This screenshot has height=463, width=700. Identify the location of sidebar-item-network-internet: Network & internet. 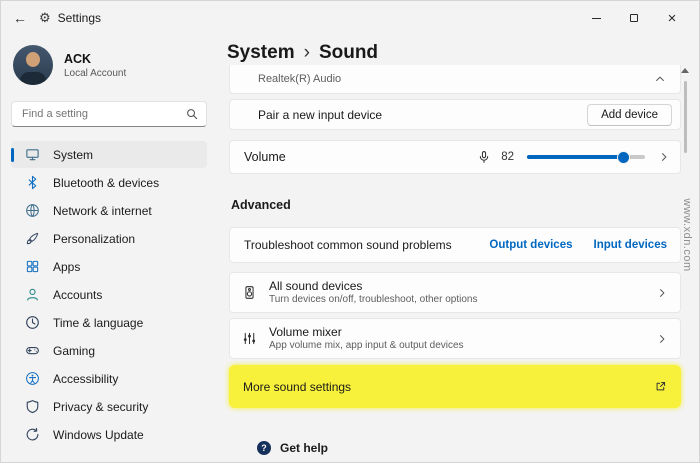
(109, 210).